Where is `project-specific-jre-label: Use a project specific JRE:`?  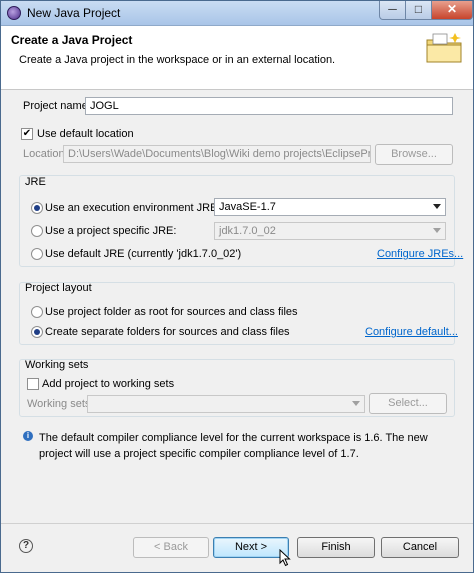 project-specific-jre-label: Use a project specific JRE: is located at coordinates (111, 231).